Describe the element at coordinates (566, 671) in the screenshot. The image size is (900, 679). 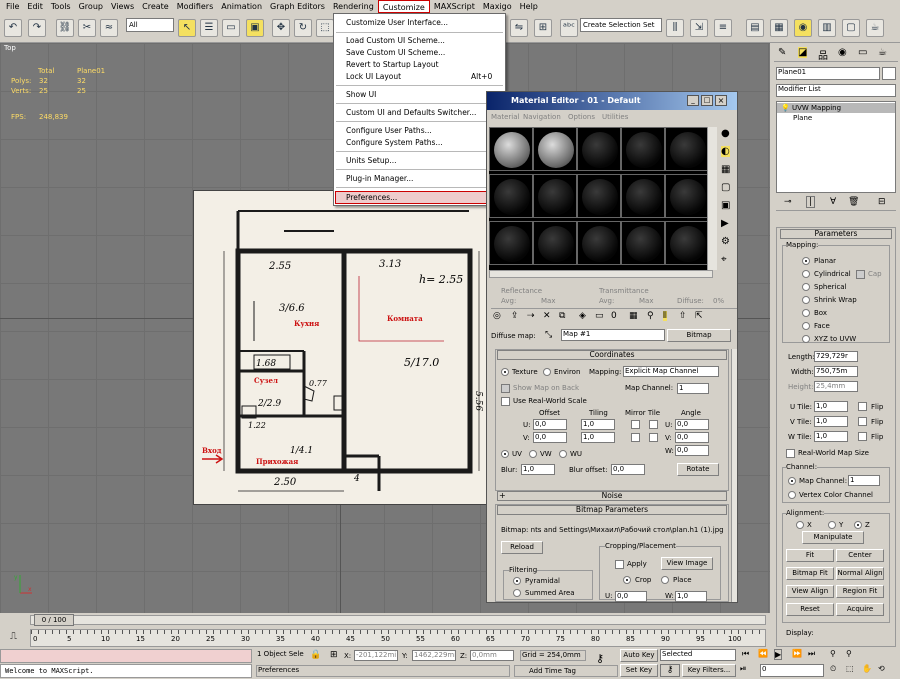
I see `add-time-tag-button: Add Time Tag` at that location.